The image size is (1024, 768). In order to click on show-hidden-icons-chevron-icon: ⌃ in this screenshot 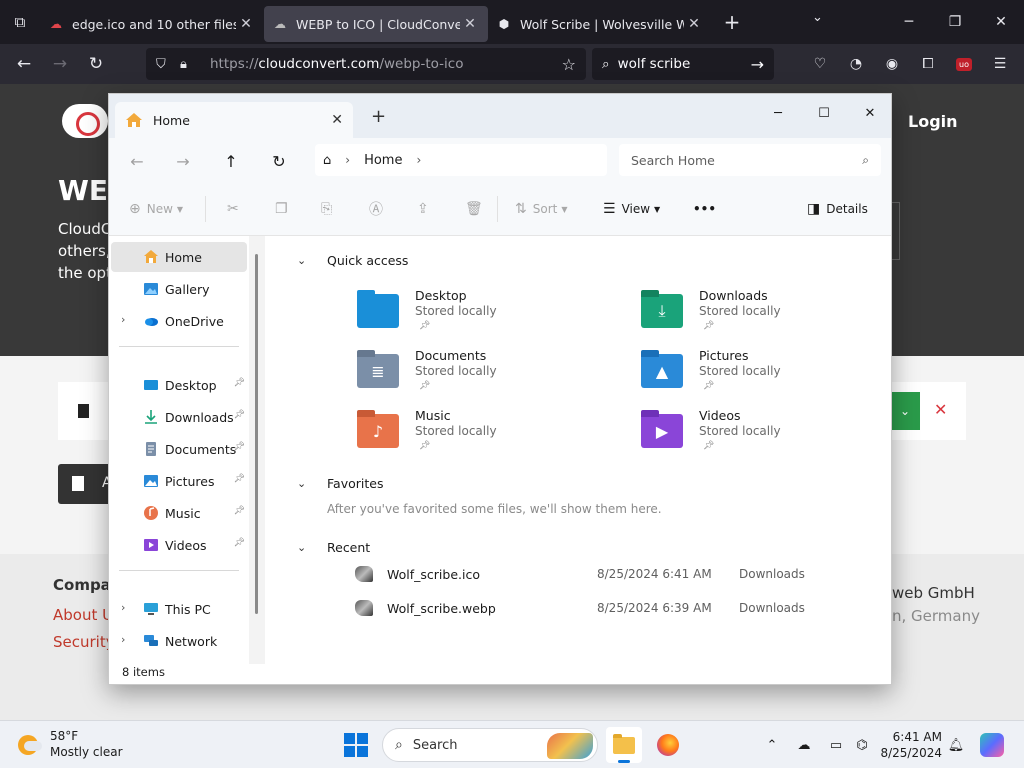, I will do `click(772, 745)`.